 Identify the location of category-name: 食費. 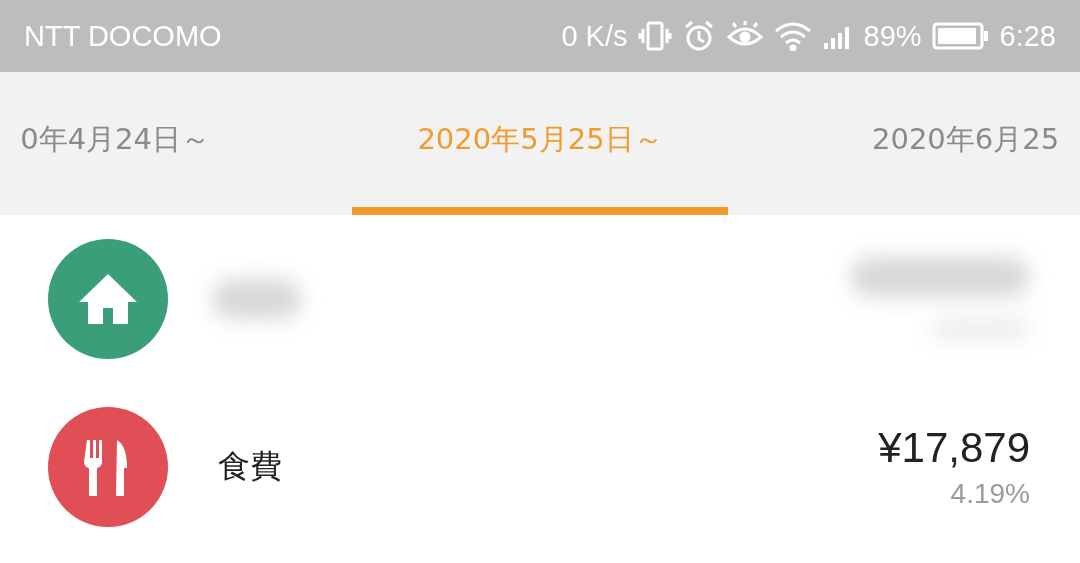
(250, 466).